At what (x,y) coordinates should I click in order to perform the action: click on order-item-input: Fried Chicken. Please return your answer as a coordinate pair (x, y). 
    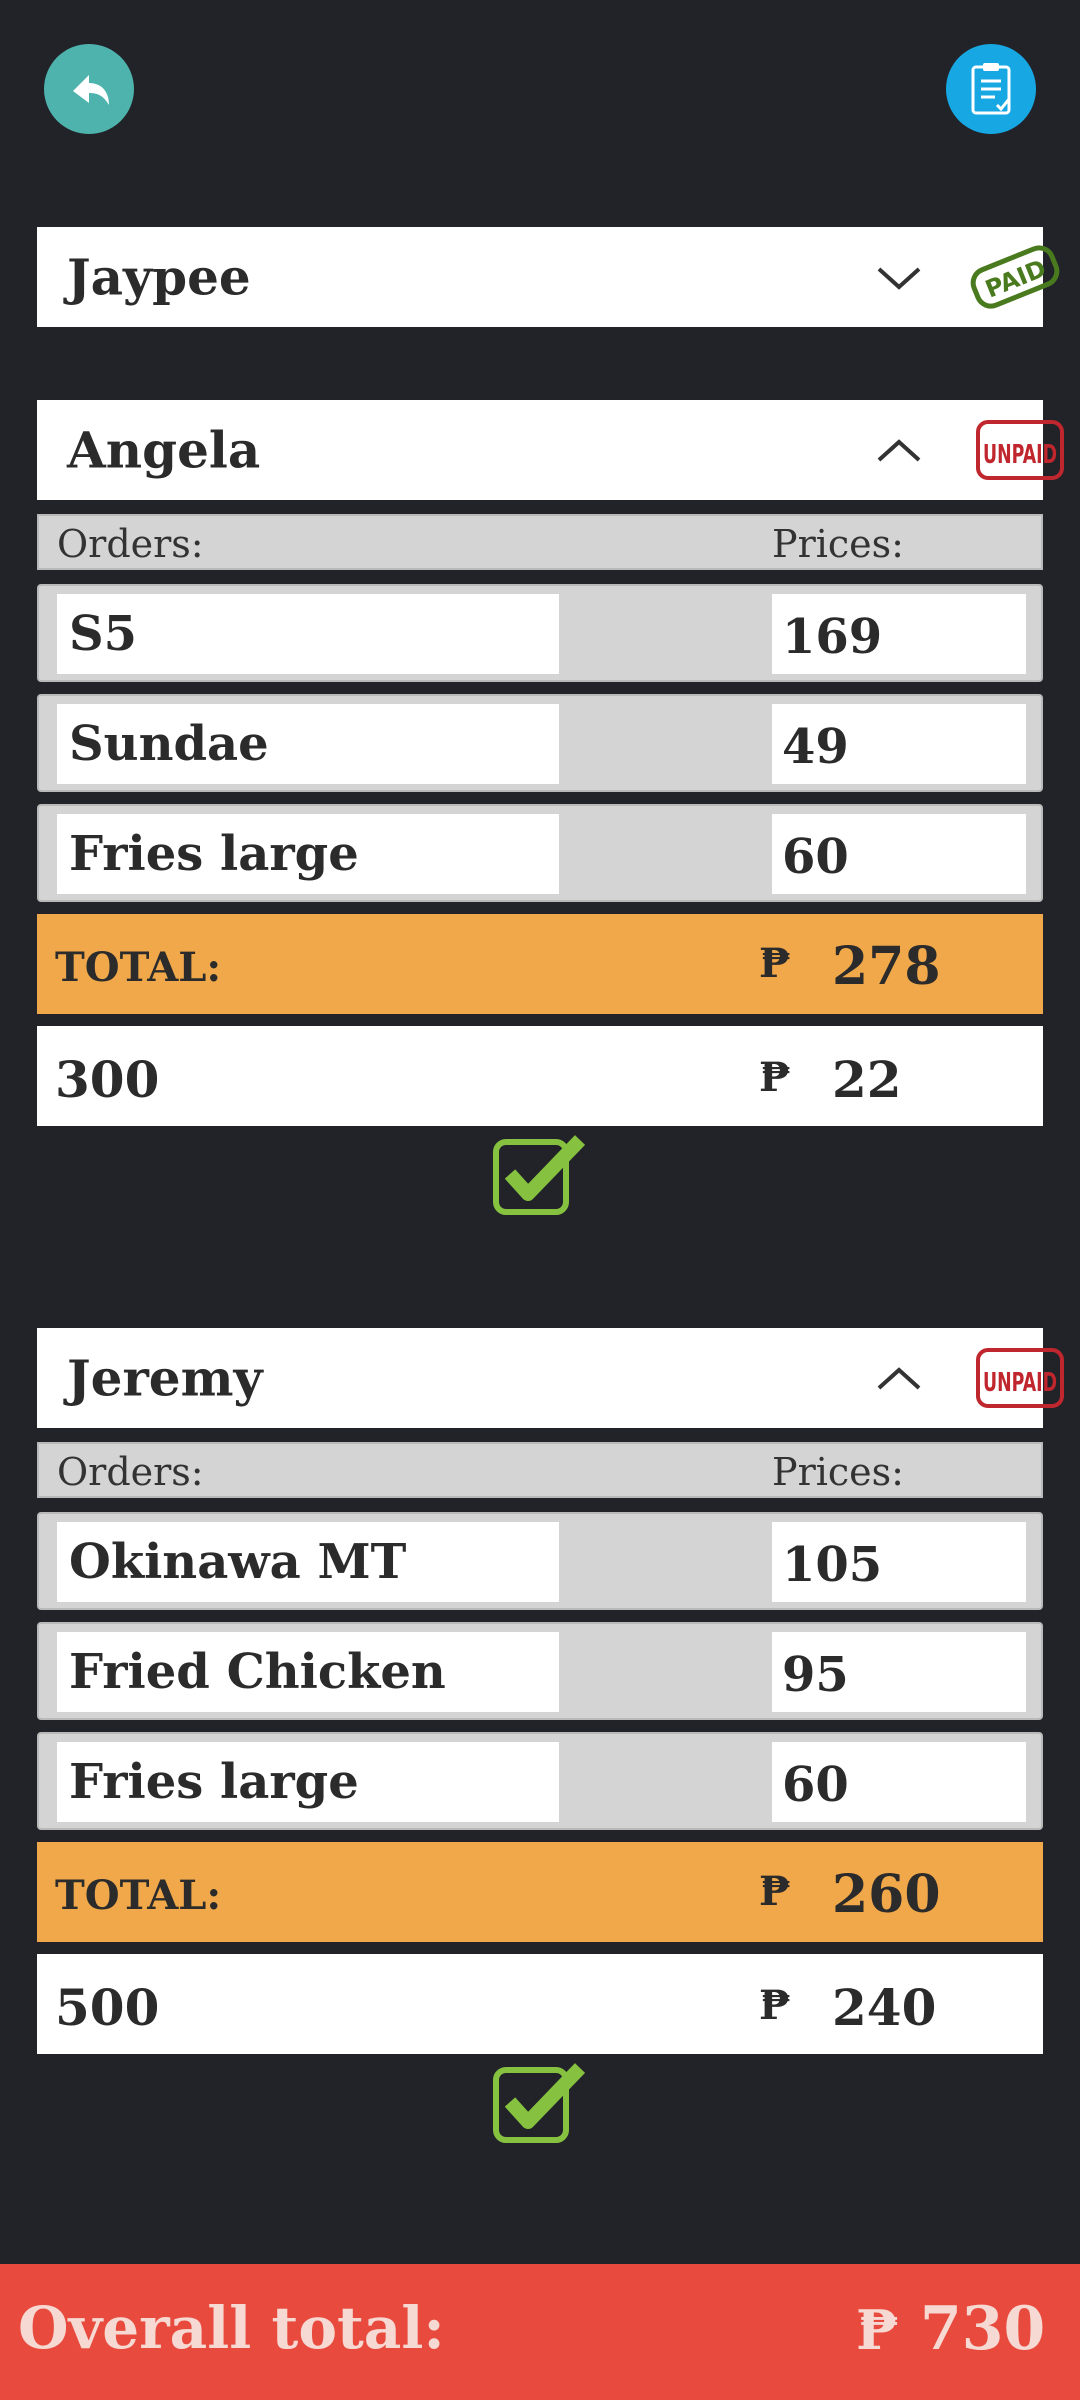
    Looking at the image, I should click on (308, 1672).